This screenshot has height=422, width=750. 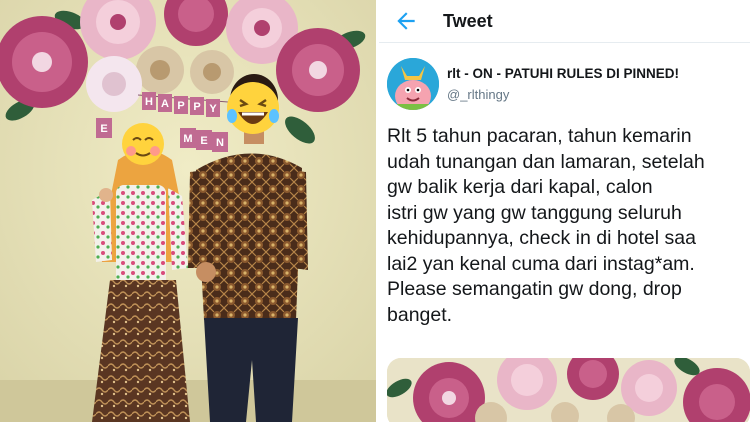 I want to click on tweet-line: kehidupannya, check in di hotel saa, so click(x=541, y=238).